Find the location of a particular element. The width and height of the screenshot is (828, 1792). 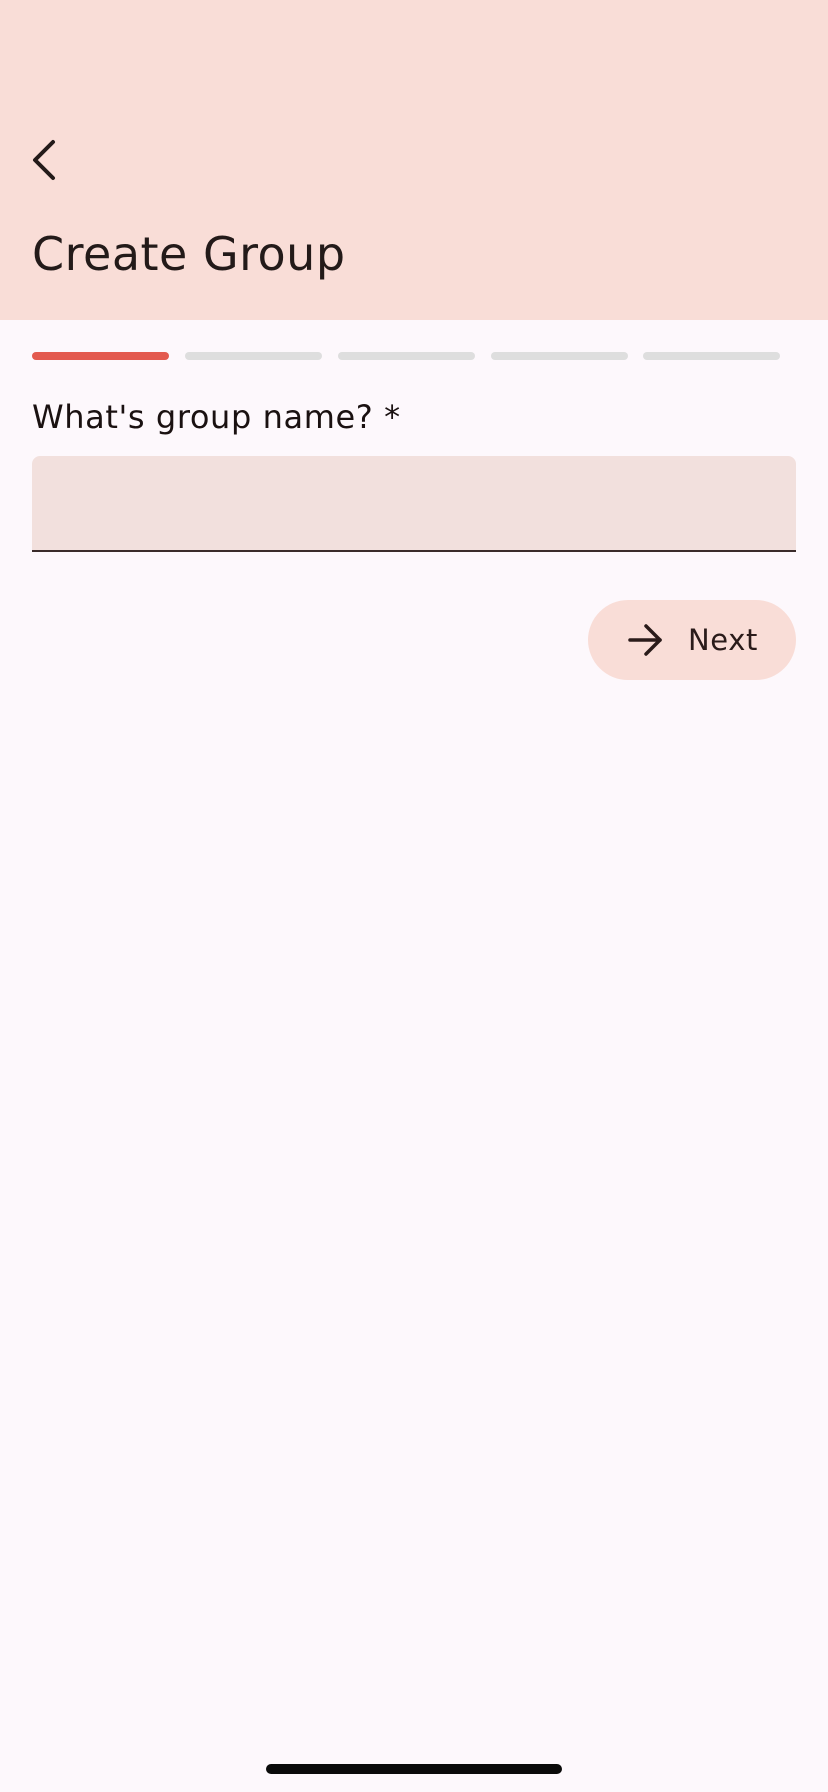

back-button is located at coordinates (44, 160).